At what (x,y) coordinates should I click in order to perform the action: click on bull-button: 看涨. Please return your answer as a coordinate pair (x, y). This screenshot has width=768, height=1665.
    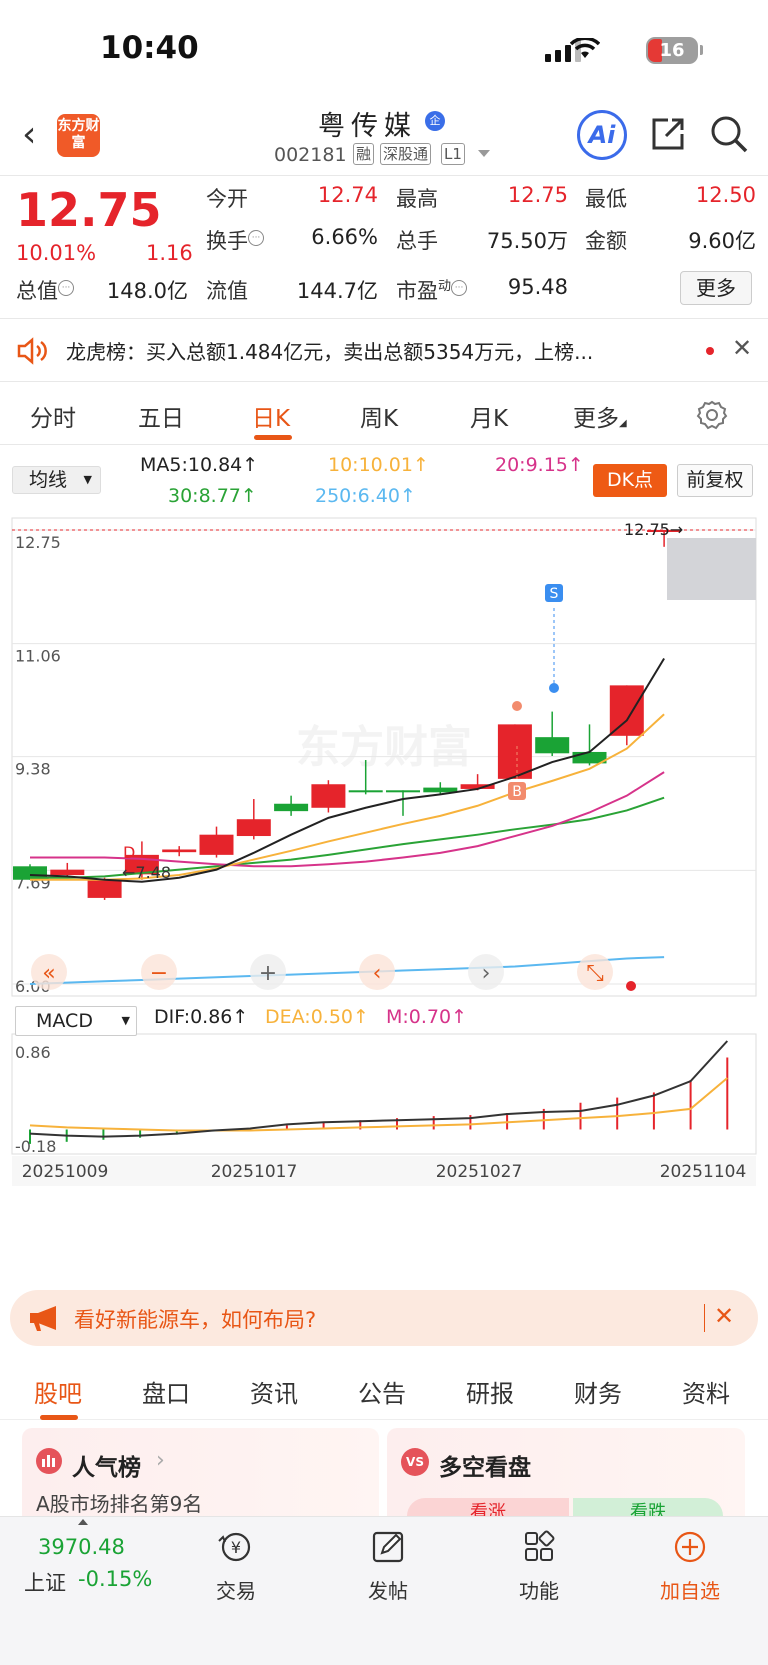
    Looking at the image, I should click on (488, 1507).